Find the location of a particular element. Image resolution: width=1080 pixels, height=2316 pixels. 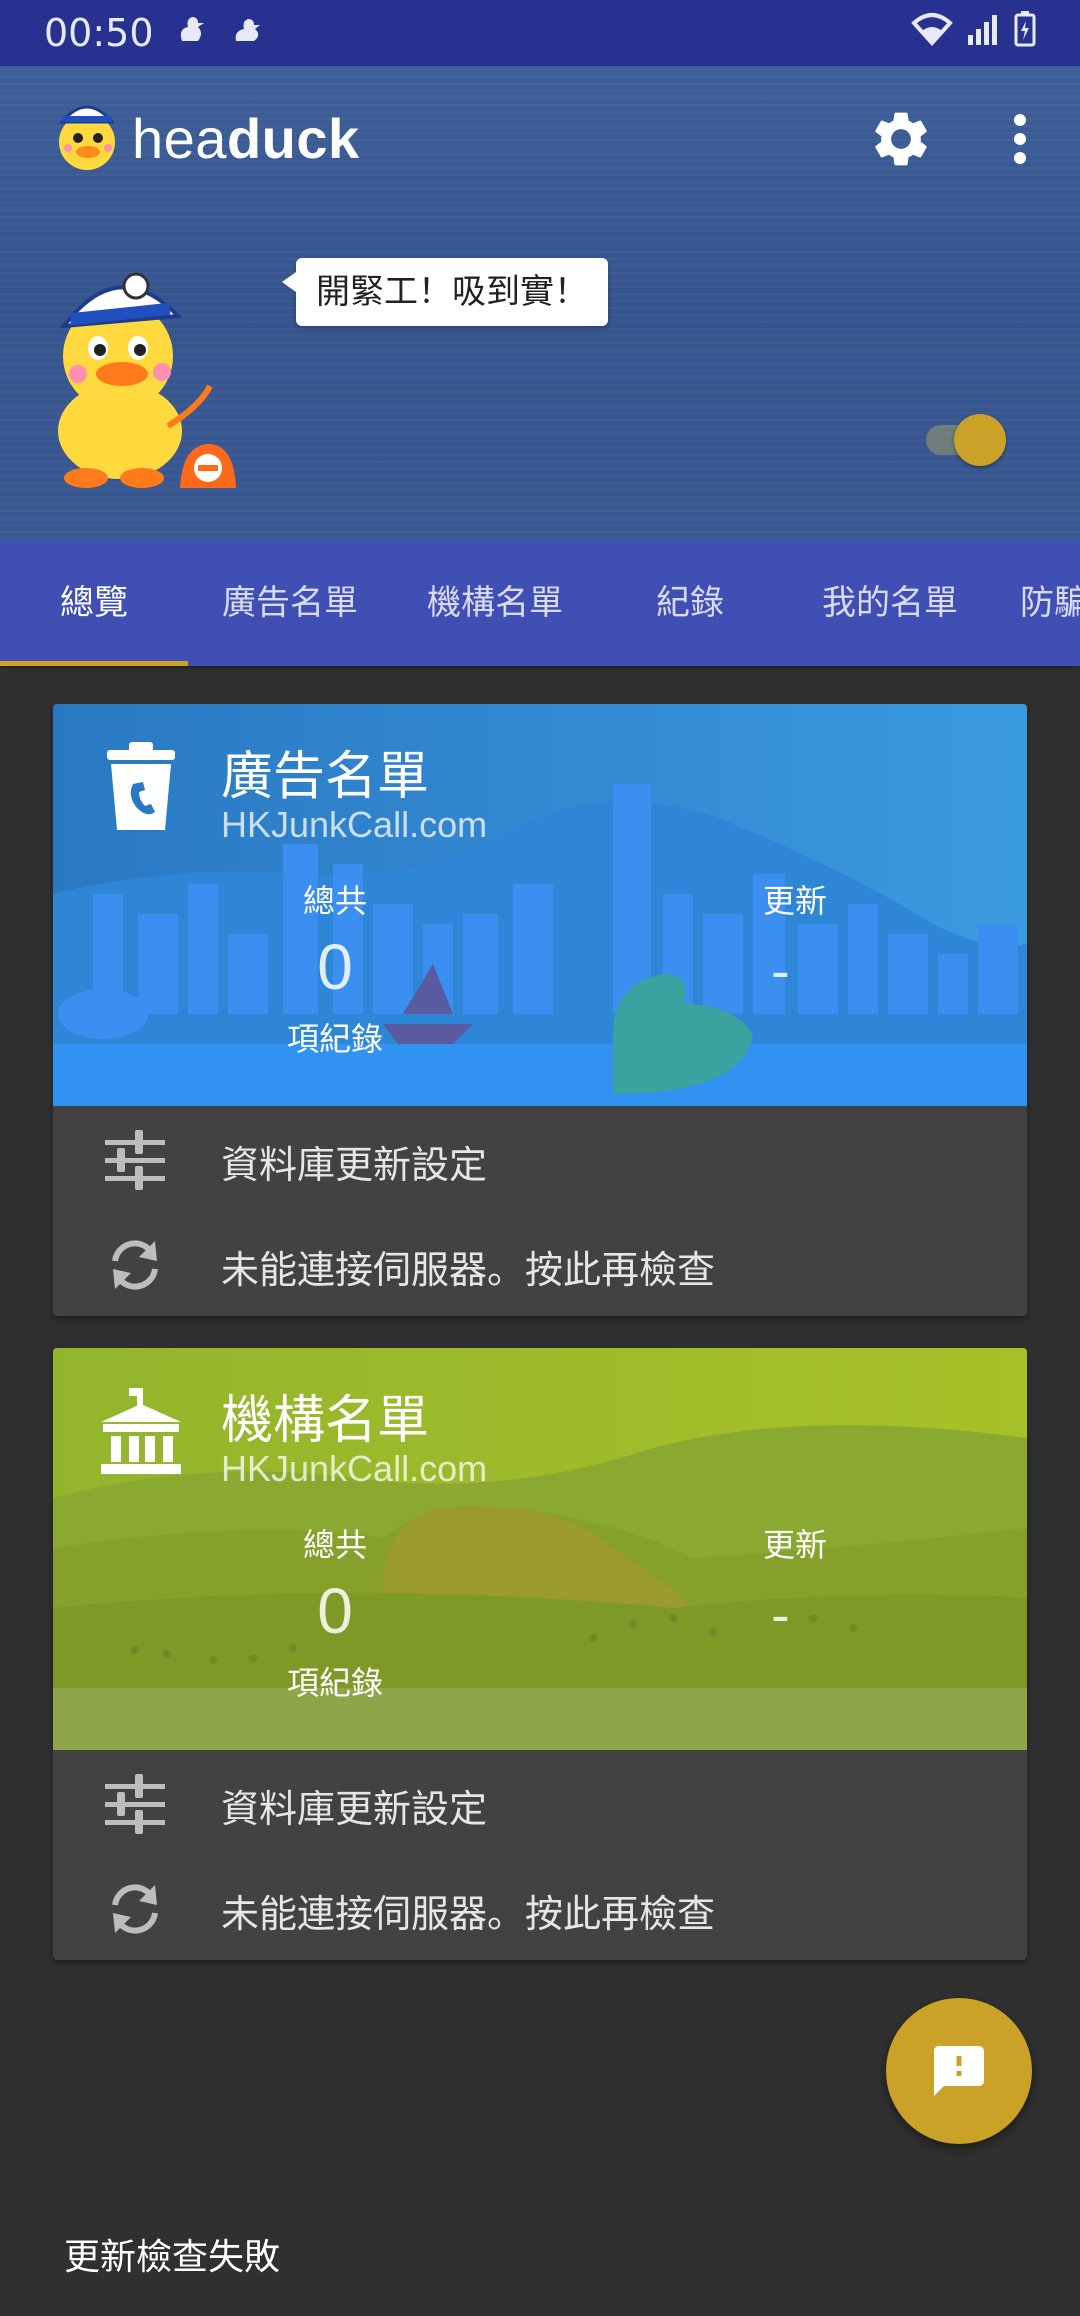

status-time: 00:50 is located at coordinates (99, 33).